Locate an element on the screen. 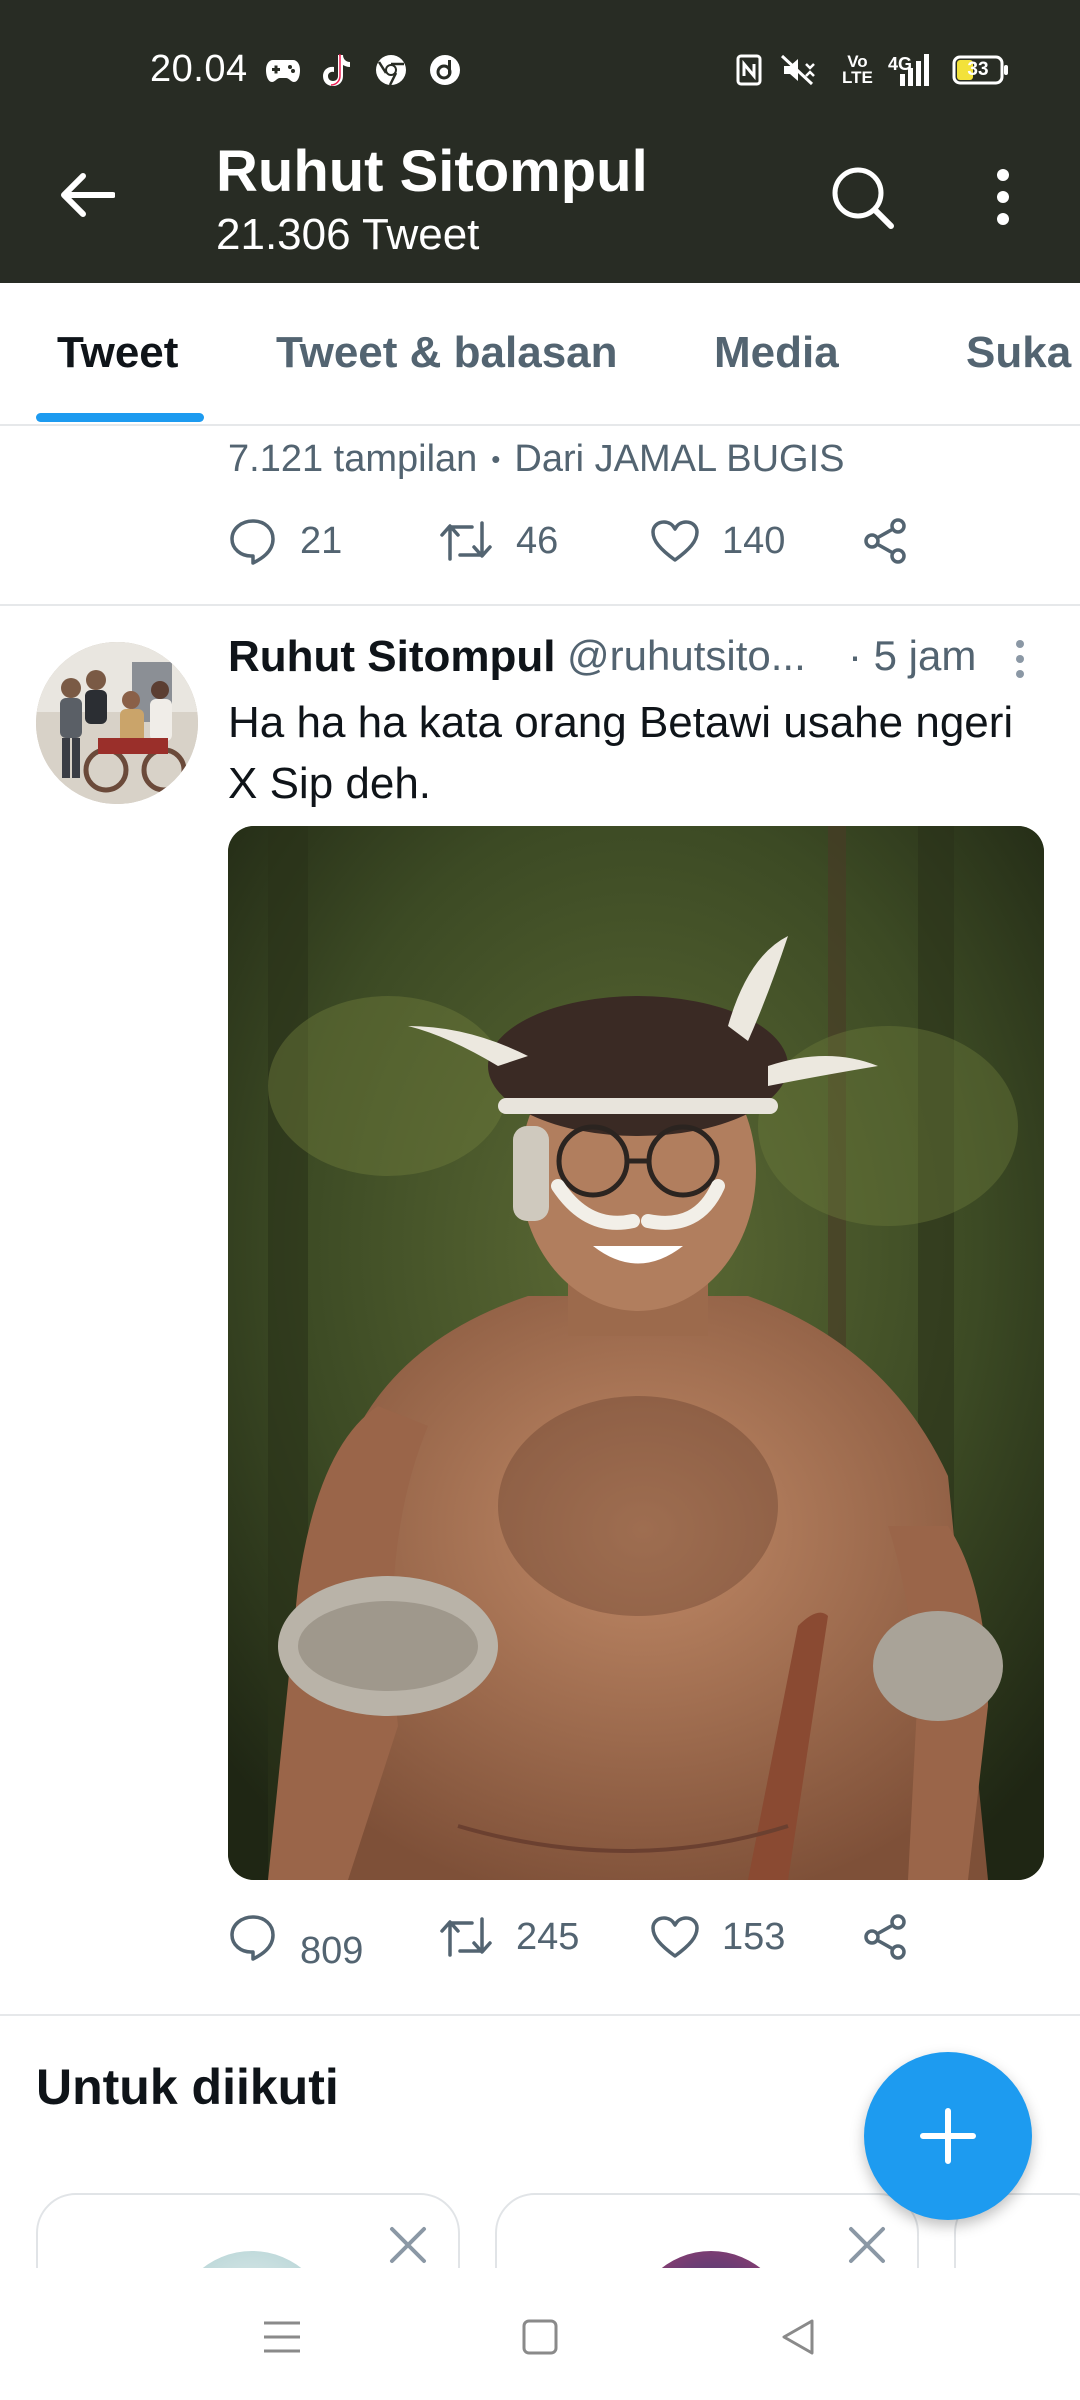  battery-level: 33 is located at coordinates (978, 69).